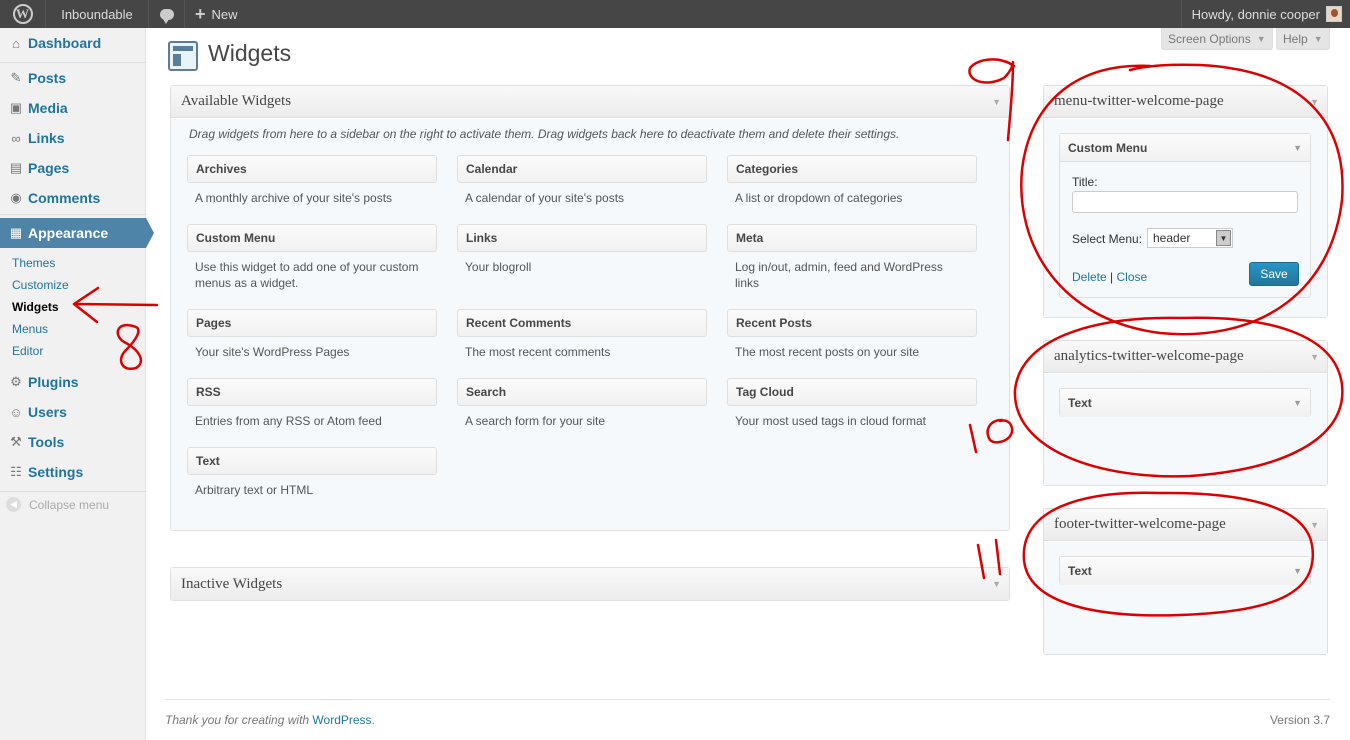 Image resolution: width=1350 pixels, height=740 pixels. Describe the element at coordinates (16, 77) in the screenshot. I see `posts-pin-icon: ✎` at that location.